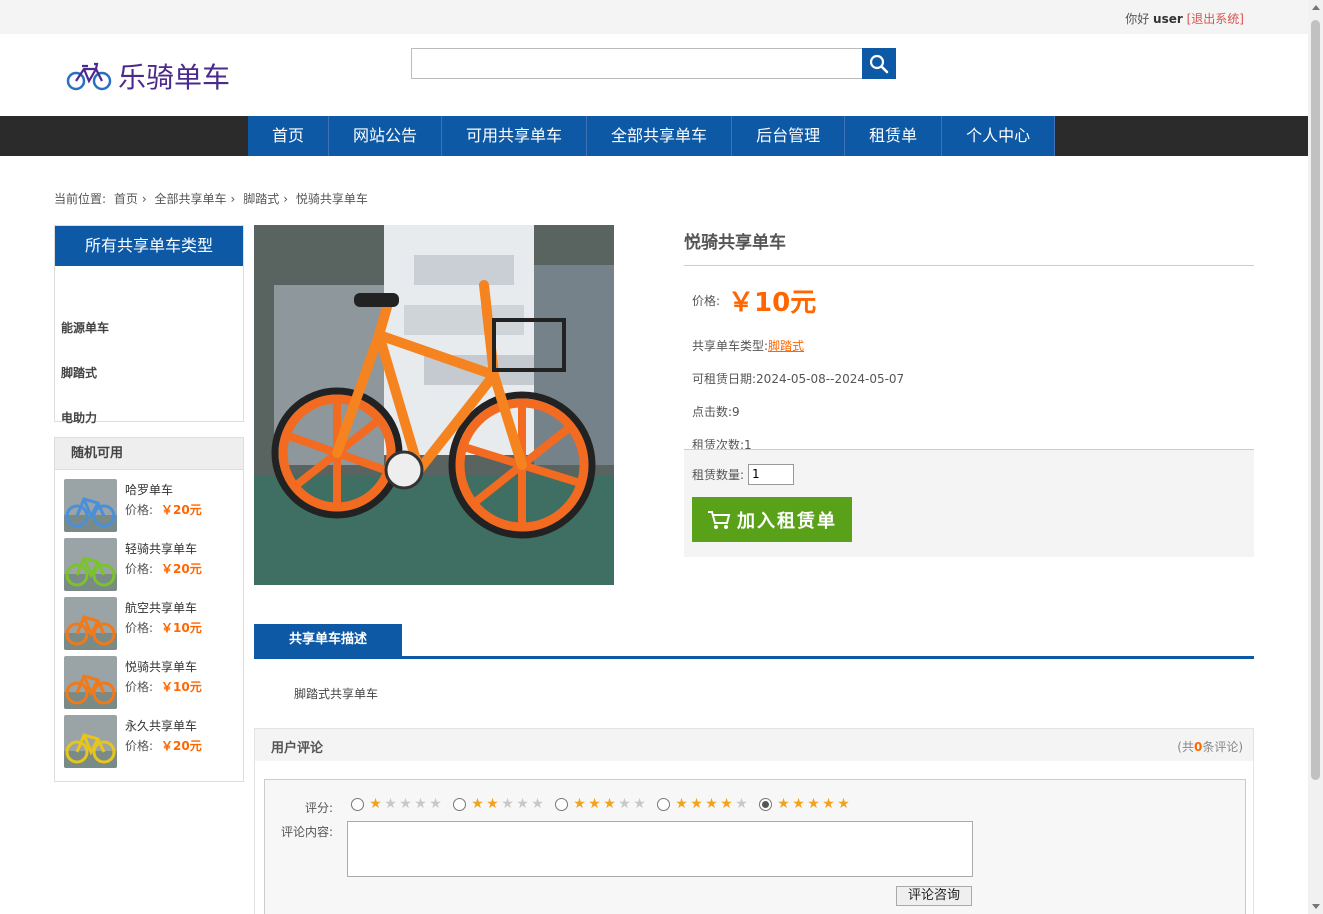  I want to click on site-logo: 乐骑单车, so click(148, 76).